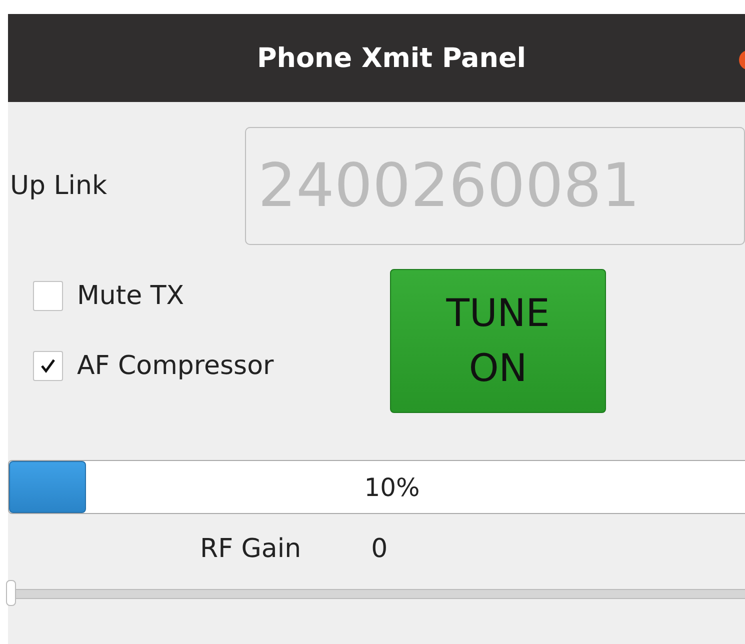 The image size is (745, 644). Describe the element at coordinates (11, 593) in the screenshot. I see `slider-handle` at that location.